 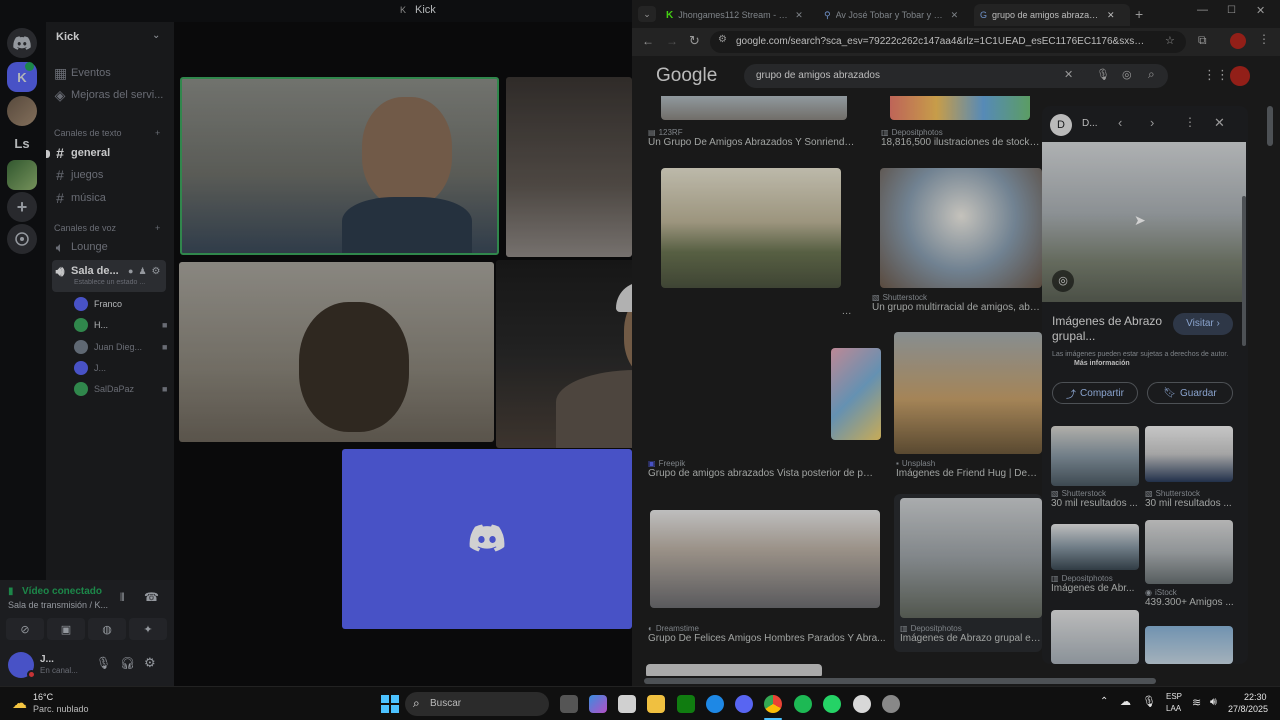 What do you see at coordinates (1127, 74) in the screenshot?
I see `lens-icon: ◎` at bounding box center [1127, 74].